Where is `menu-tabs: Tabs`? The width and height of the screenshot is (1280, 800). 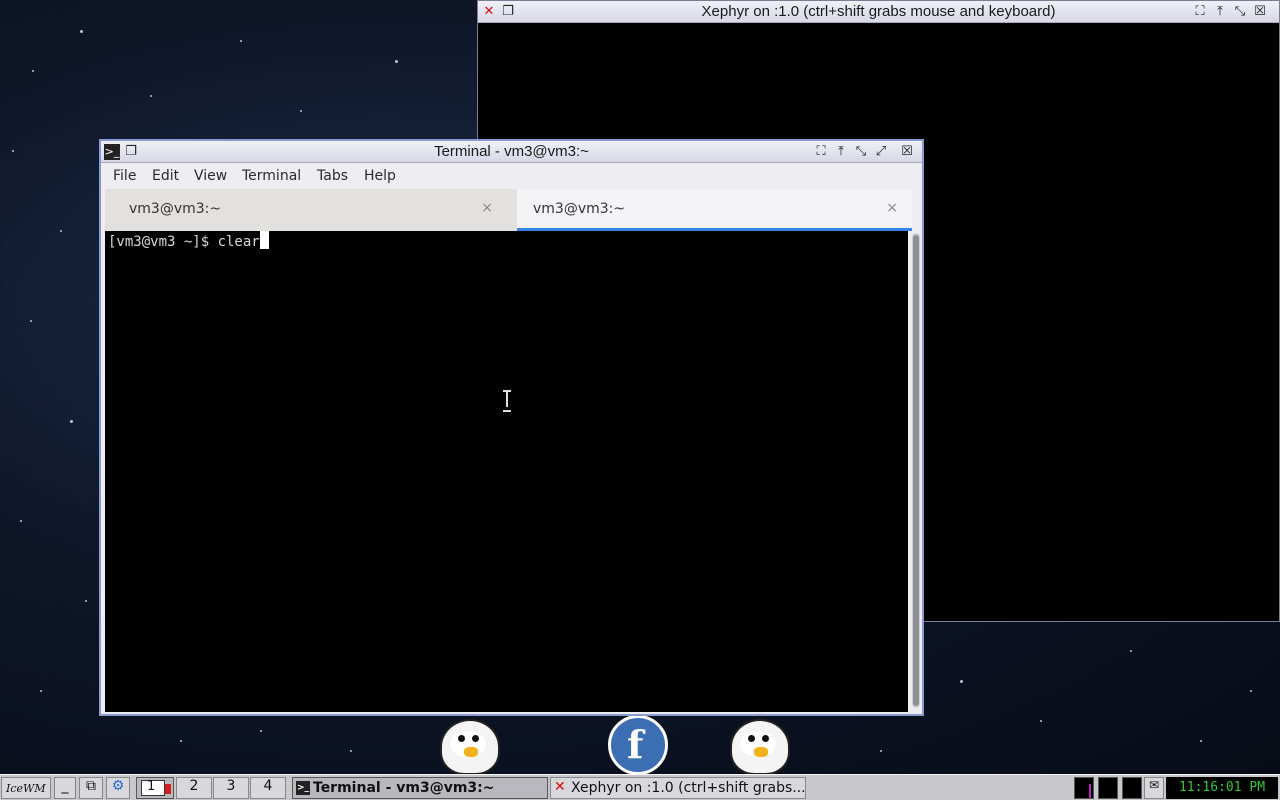
menu-tabs: Tabs is located at coordinates (332, 176).